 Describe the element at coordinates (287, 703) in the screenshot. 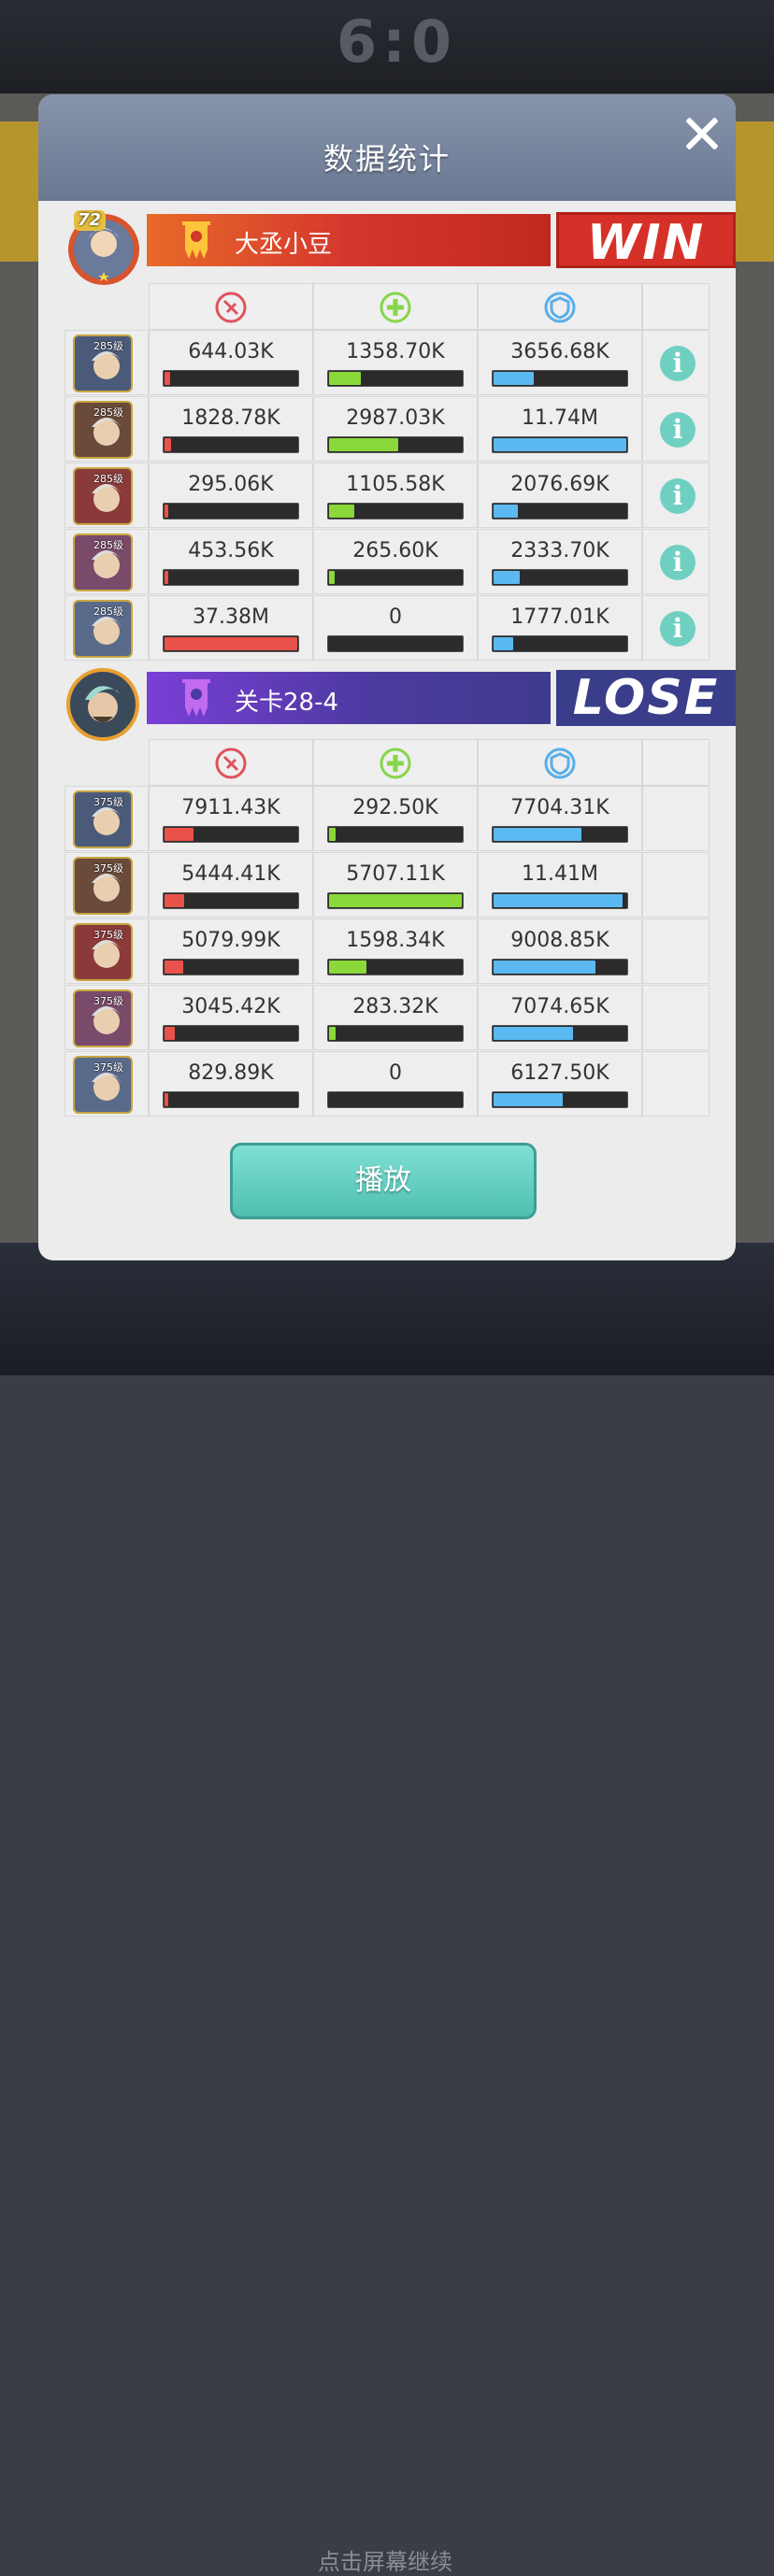

I see `team2-name: 关卡28-4` at that location.